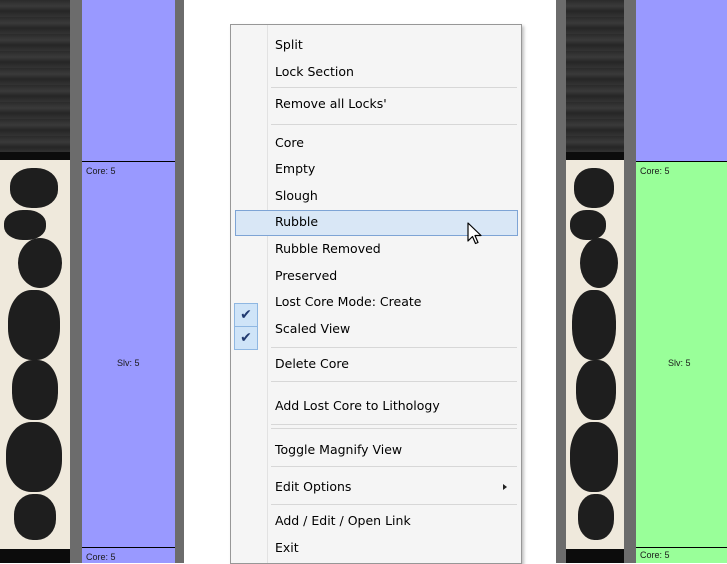 The image size is (727, 564). Describe the element at coordinates (681, 354) in the screenshot. I see `right-slv-section` at that location.